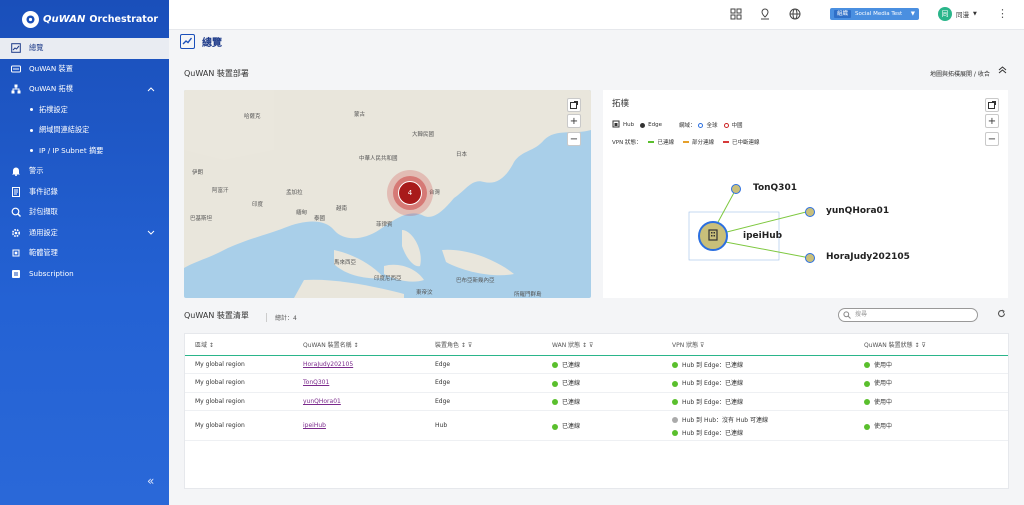 Image resolution: width=1024 pixels, height=505 pixels. I want to click on user-menu: 同 同漫 ▼, so click(957, 14).